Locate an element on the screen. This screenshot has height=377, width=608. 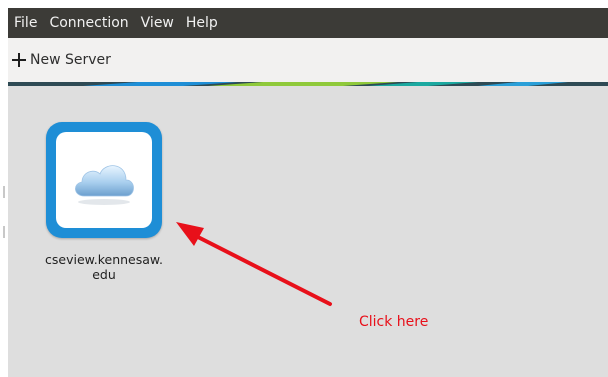
annotation-label: Click here is located at coordinates (394, 322).